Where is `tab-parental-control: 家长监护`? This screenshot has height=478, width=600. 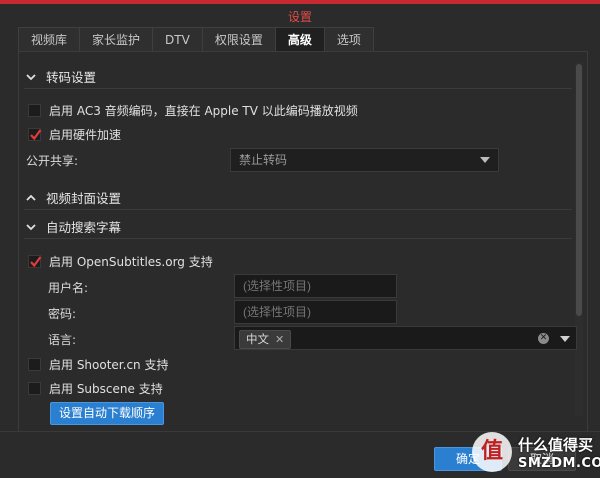
tab-parental-control: 家长监护 is located at coordinates (116, 39).